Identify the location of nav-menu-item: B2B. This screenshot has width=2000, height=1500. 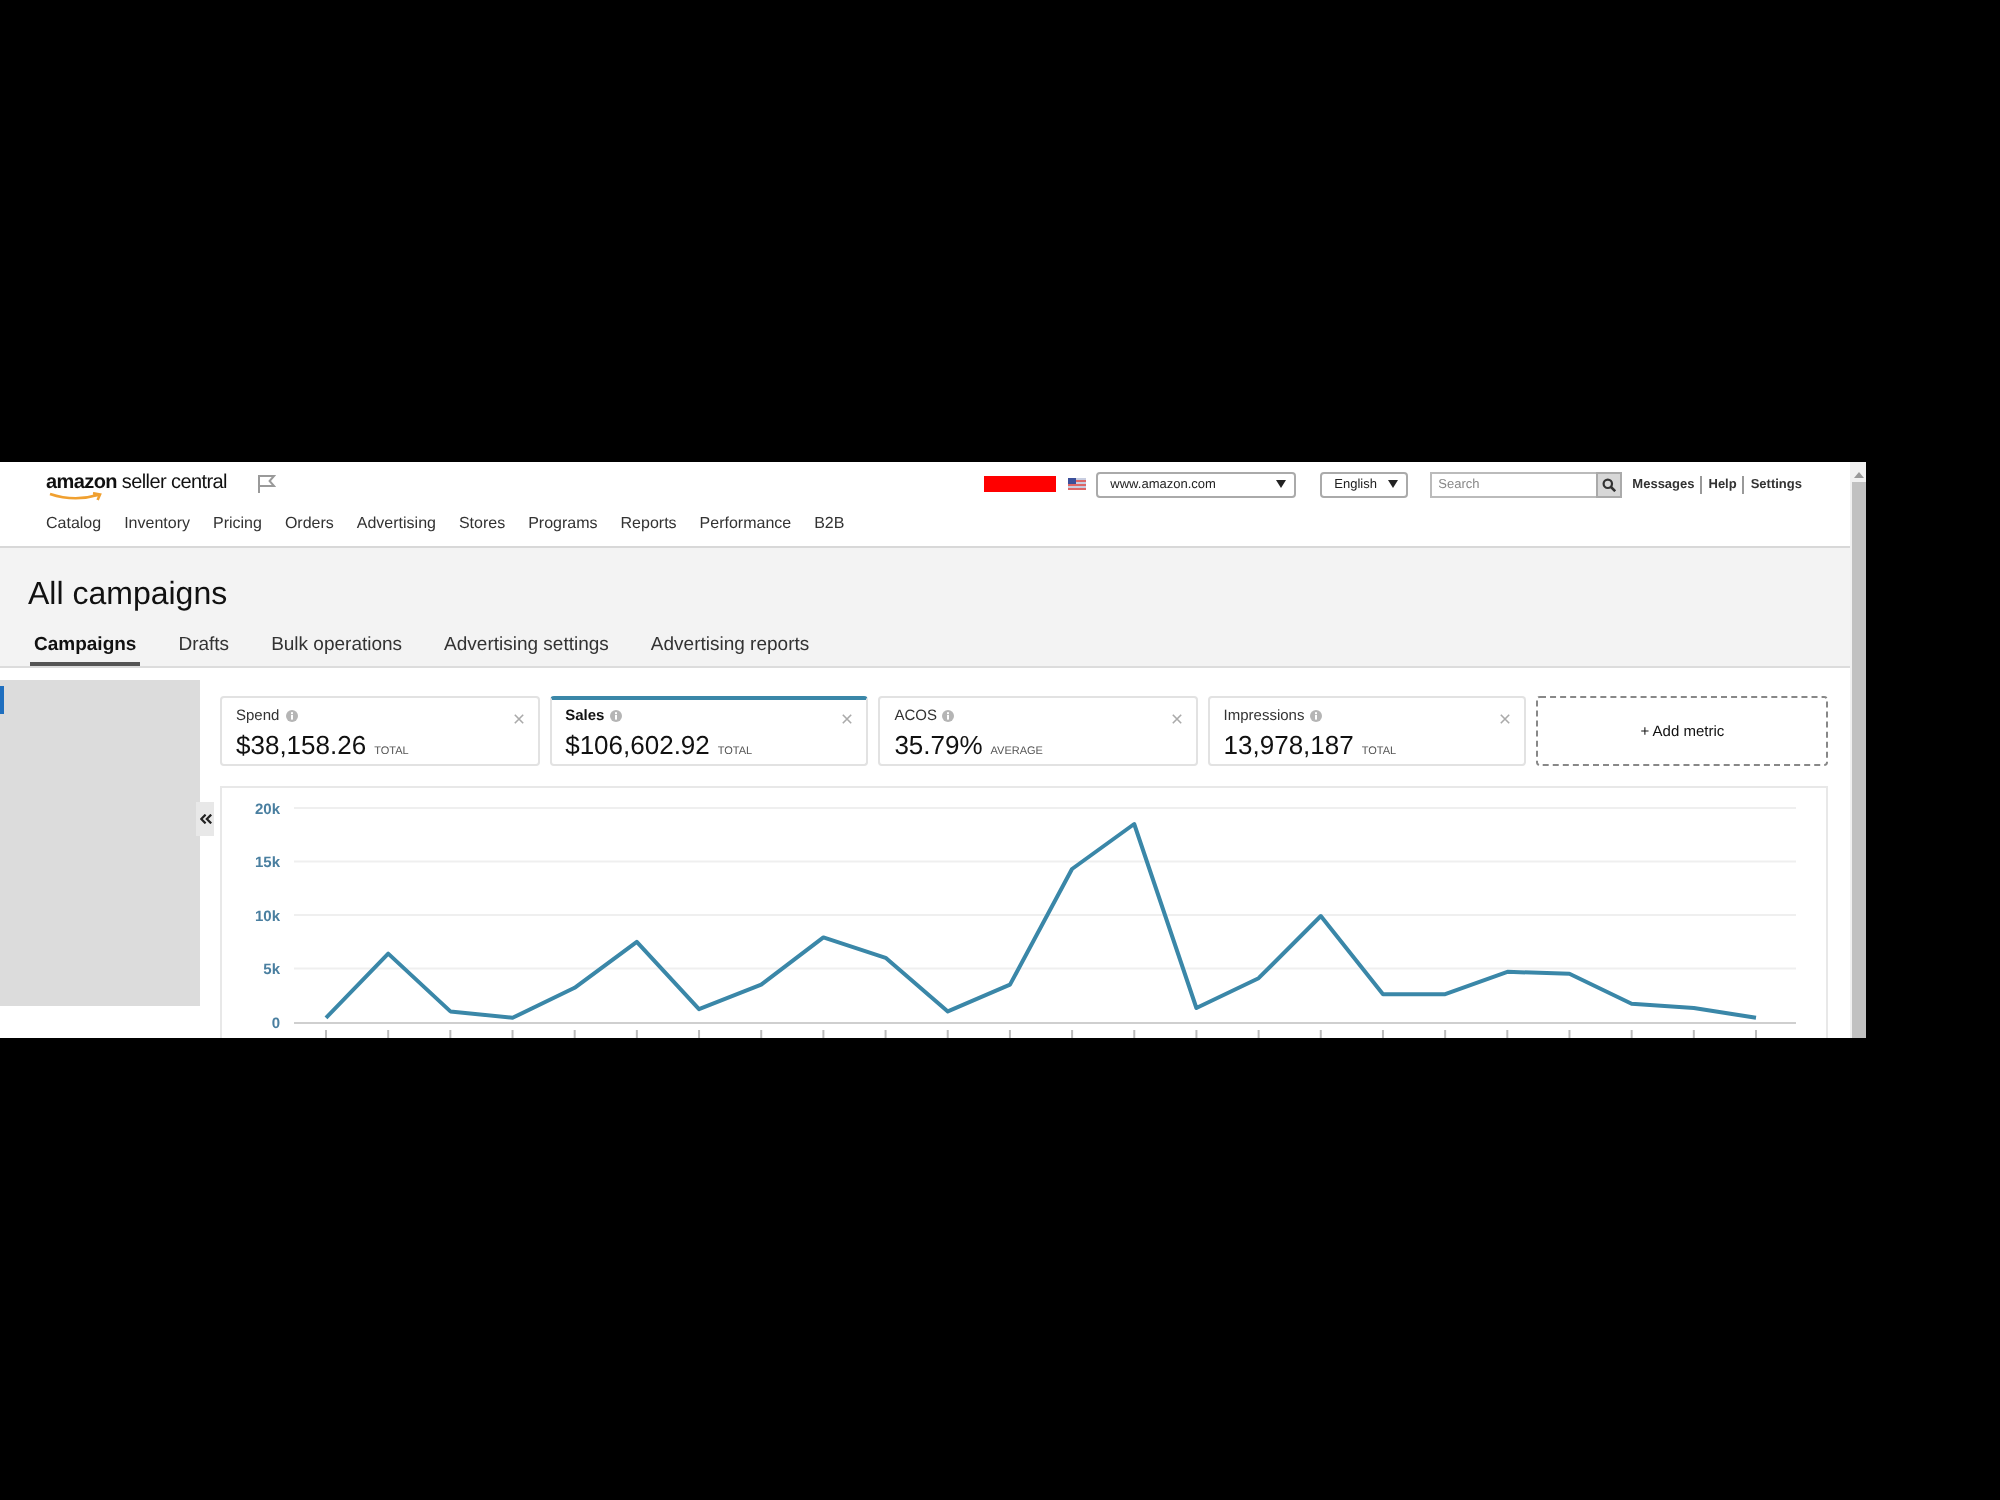
(829, 530).